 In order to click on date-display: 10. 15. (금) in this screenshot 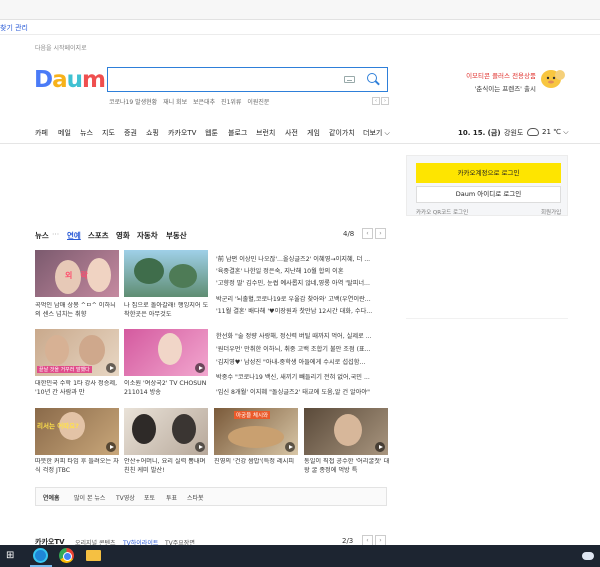, I will do `click(479, 133)`.